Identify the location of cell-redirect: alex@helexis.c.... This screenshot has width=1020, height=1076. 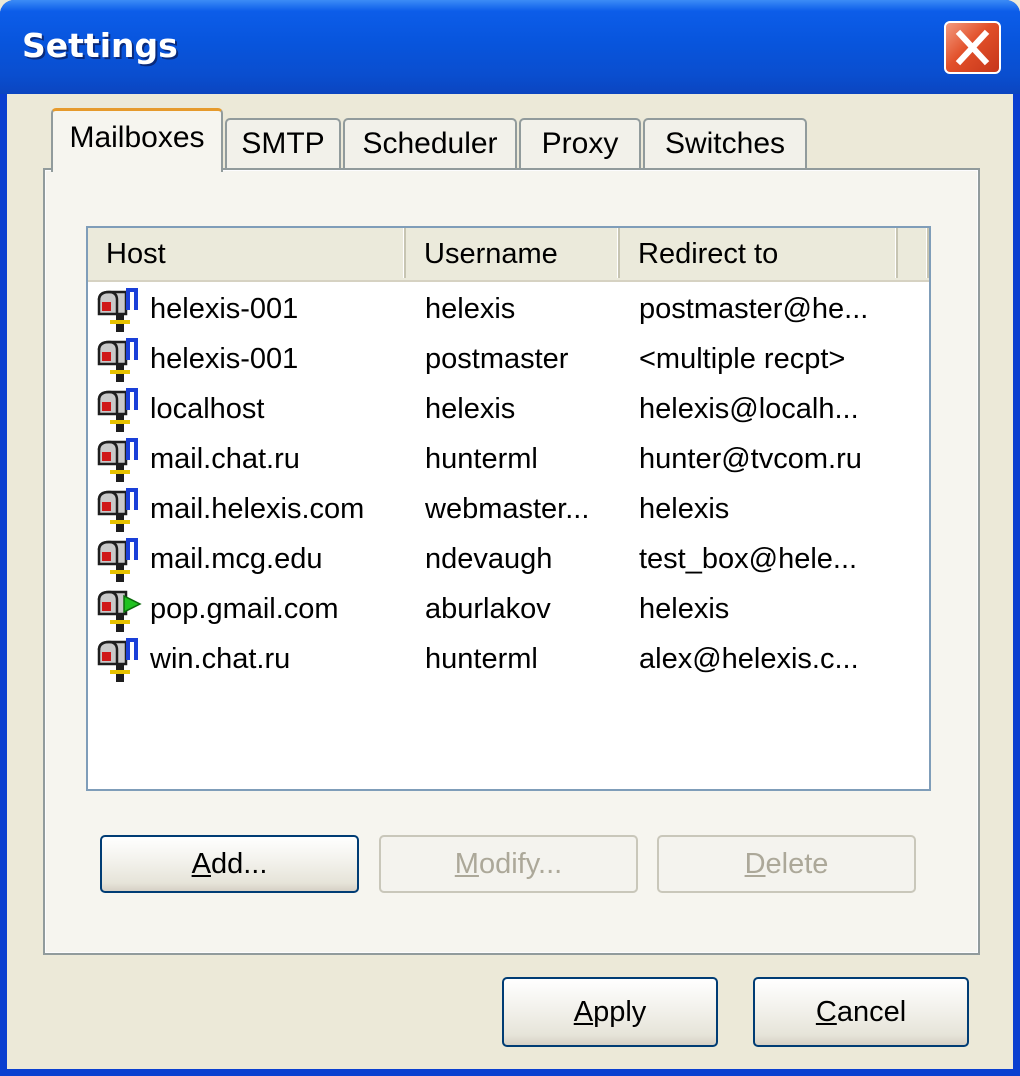
(749, 659).